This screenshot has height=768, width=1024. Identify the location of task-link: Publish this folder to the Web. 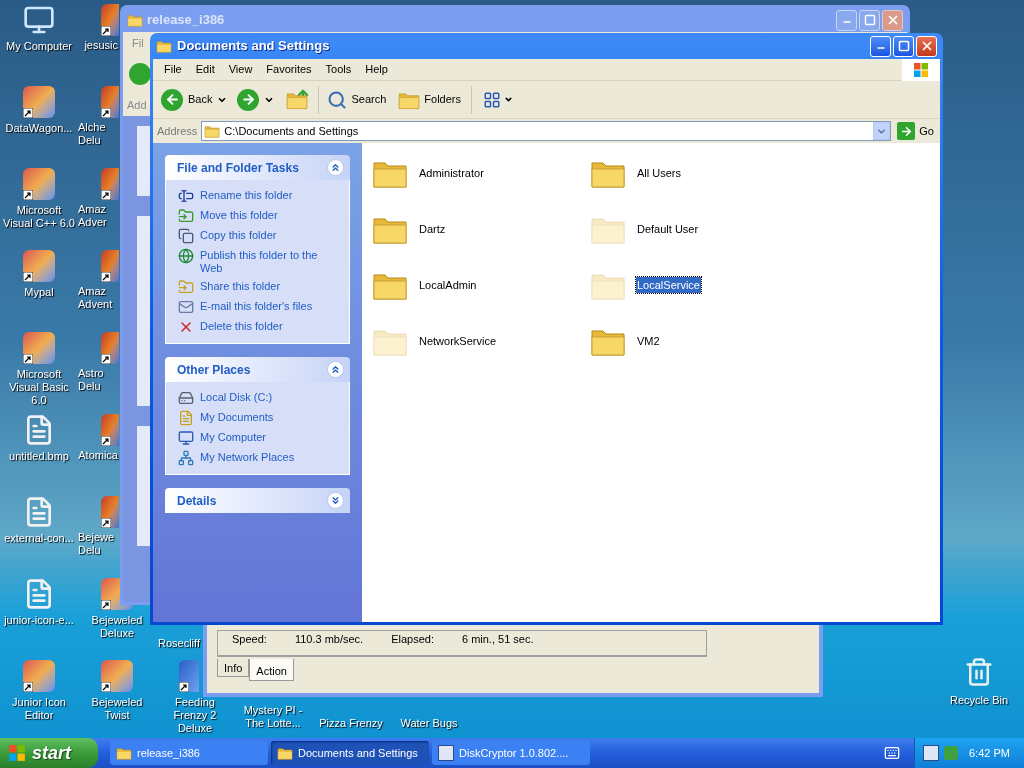
(268, 261).